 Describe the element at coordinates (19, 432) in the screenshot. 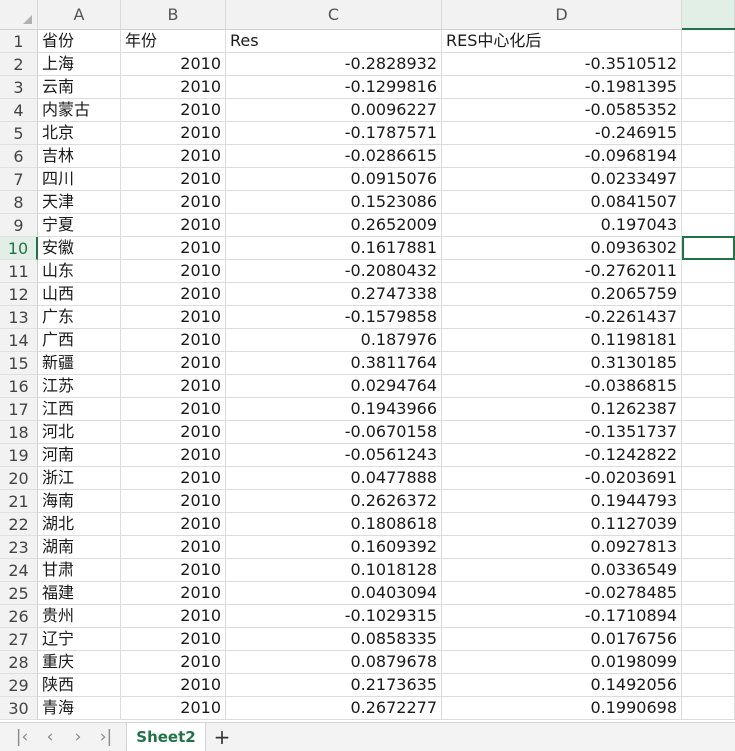

I see `row-header: 18` at that location.